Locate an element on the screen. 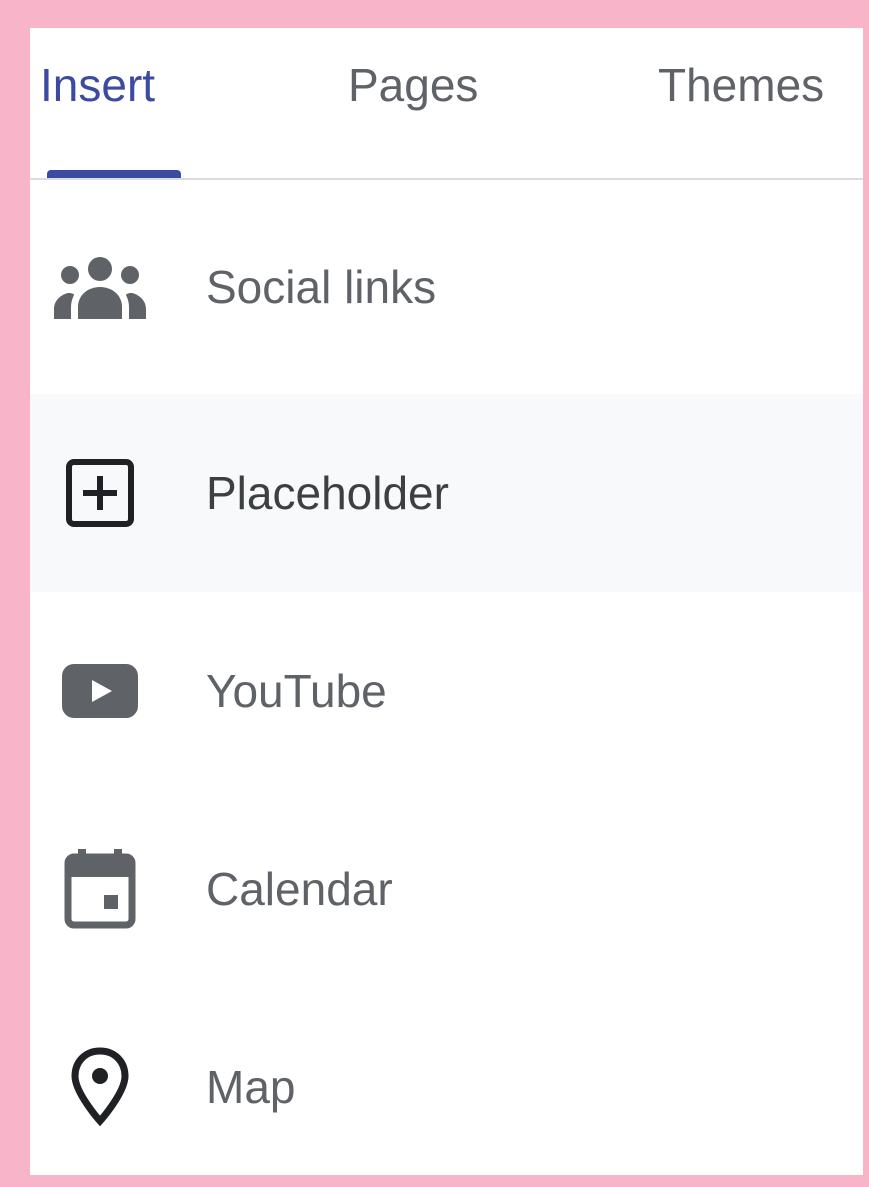  map-pin-icon is located at coordinates (100, 1087).